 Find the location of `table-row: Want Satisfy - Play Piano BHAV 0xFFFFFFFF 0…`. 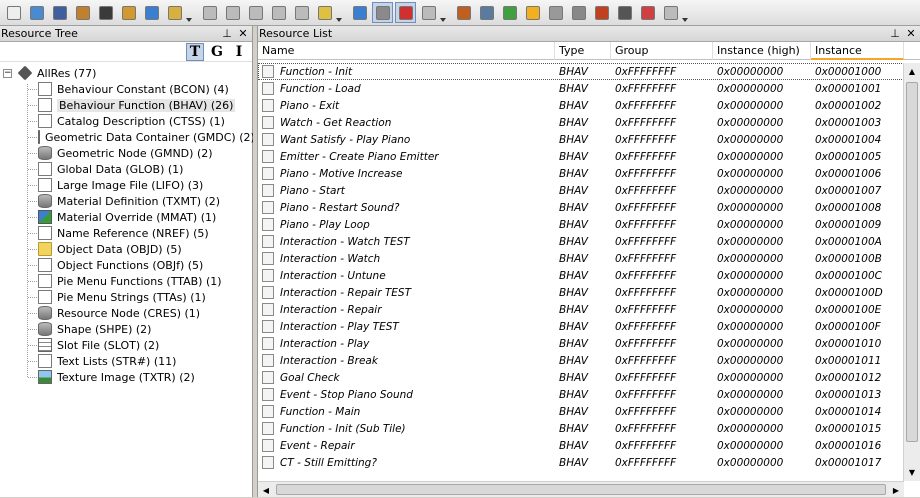

table-row: Want Satisfy - Play Piano BHAV 0xFFFFFFFF 0… is located at coordinates (581, 139).